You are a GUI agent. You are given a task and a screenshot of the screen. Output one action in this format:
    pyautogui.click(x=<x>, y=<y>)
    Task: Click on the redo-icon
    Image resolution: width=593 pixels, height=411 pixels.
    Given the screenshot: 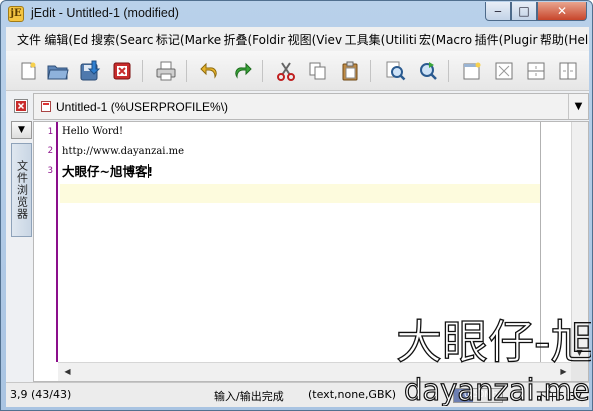 What is the action you would take?
    pyautogui.click(x=242, y=71)
    